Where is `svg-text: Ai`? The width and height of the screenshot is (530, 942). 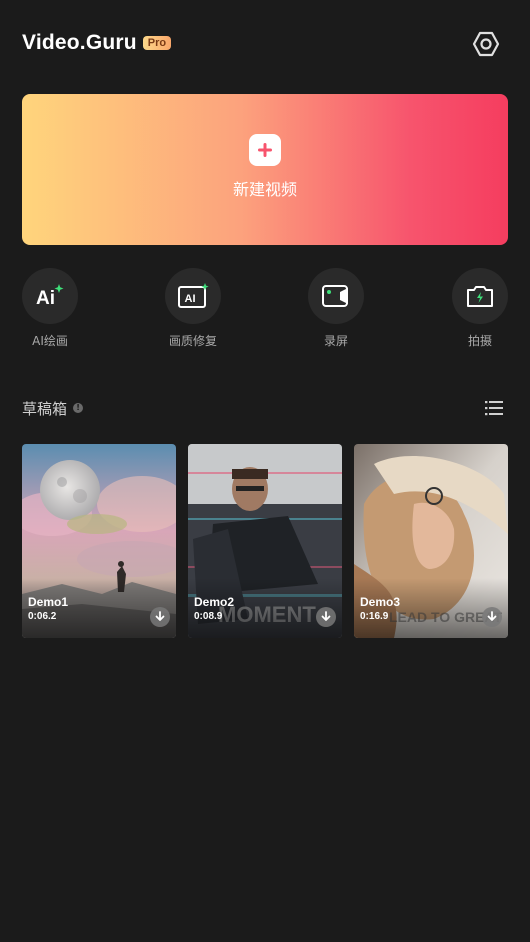
svg-text: Ai is located at coordinates (45, 298).